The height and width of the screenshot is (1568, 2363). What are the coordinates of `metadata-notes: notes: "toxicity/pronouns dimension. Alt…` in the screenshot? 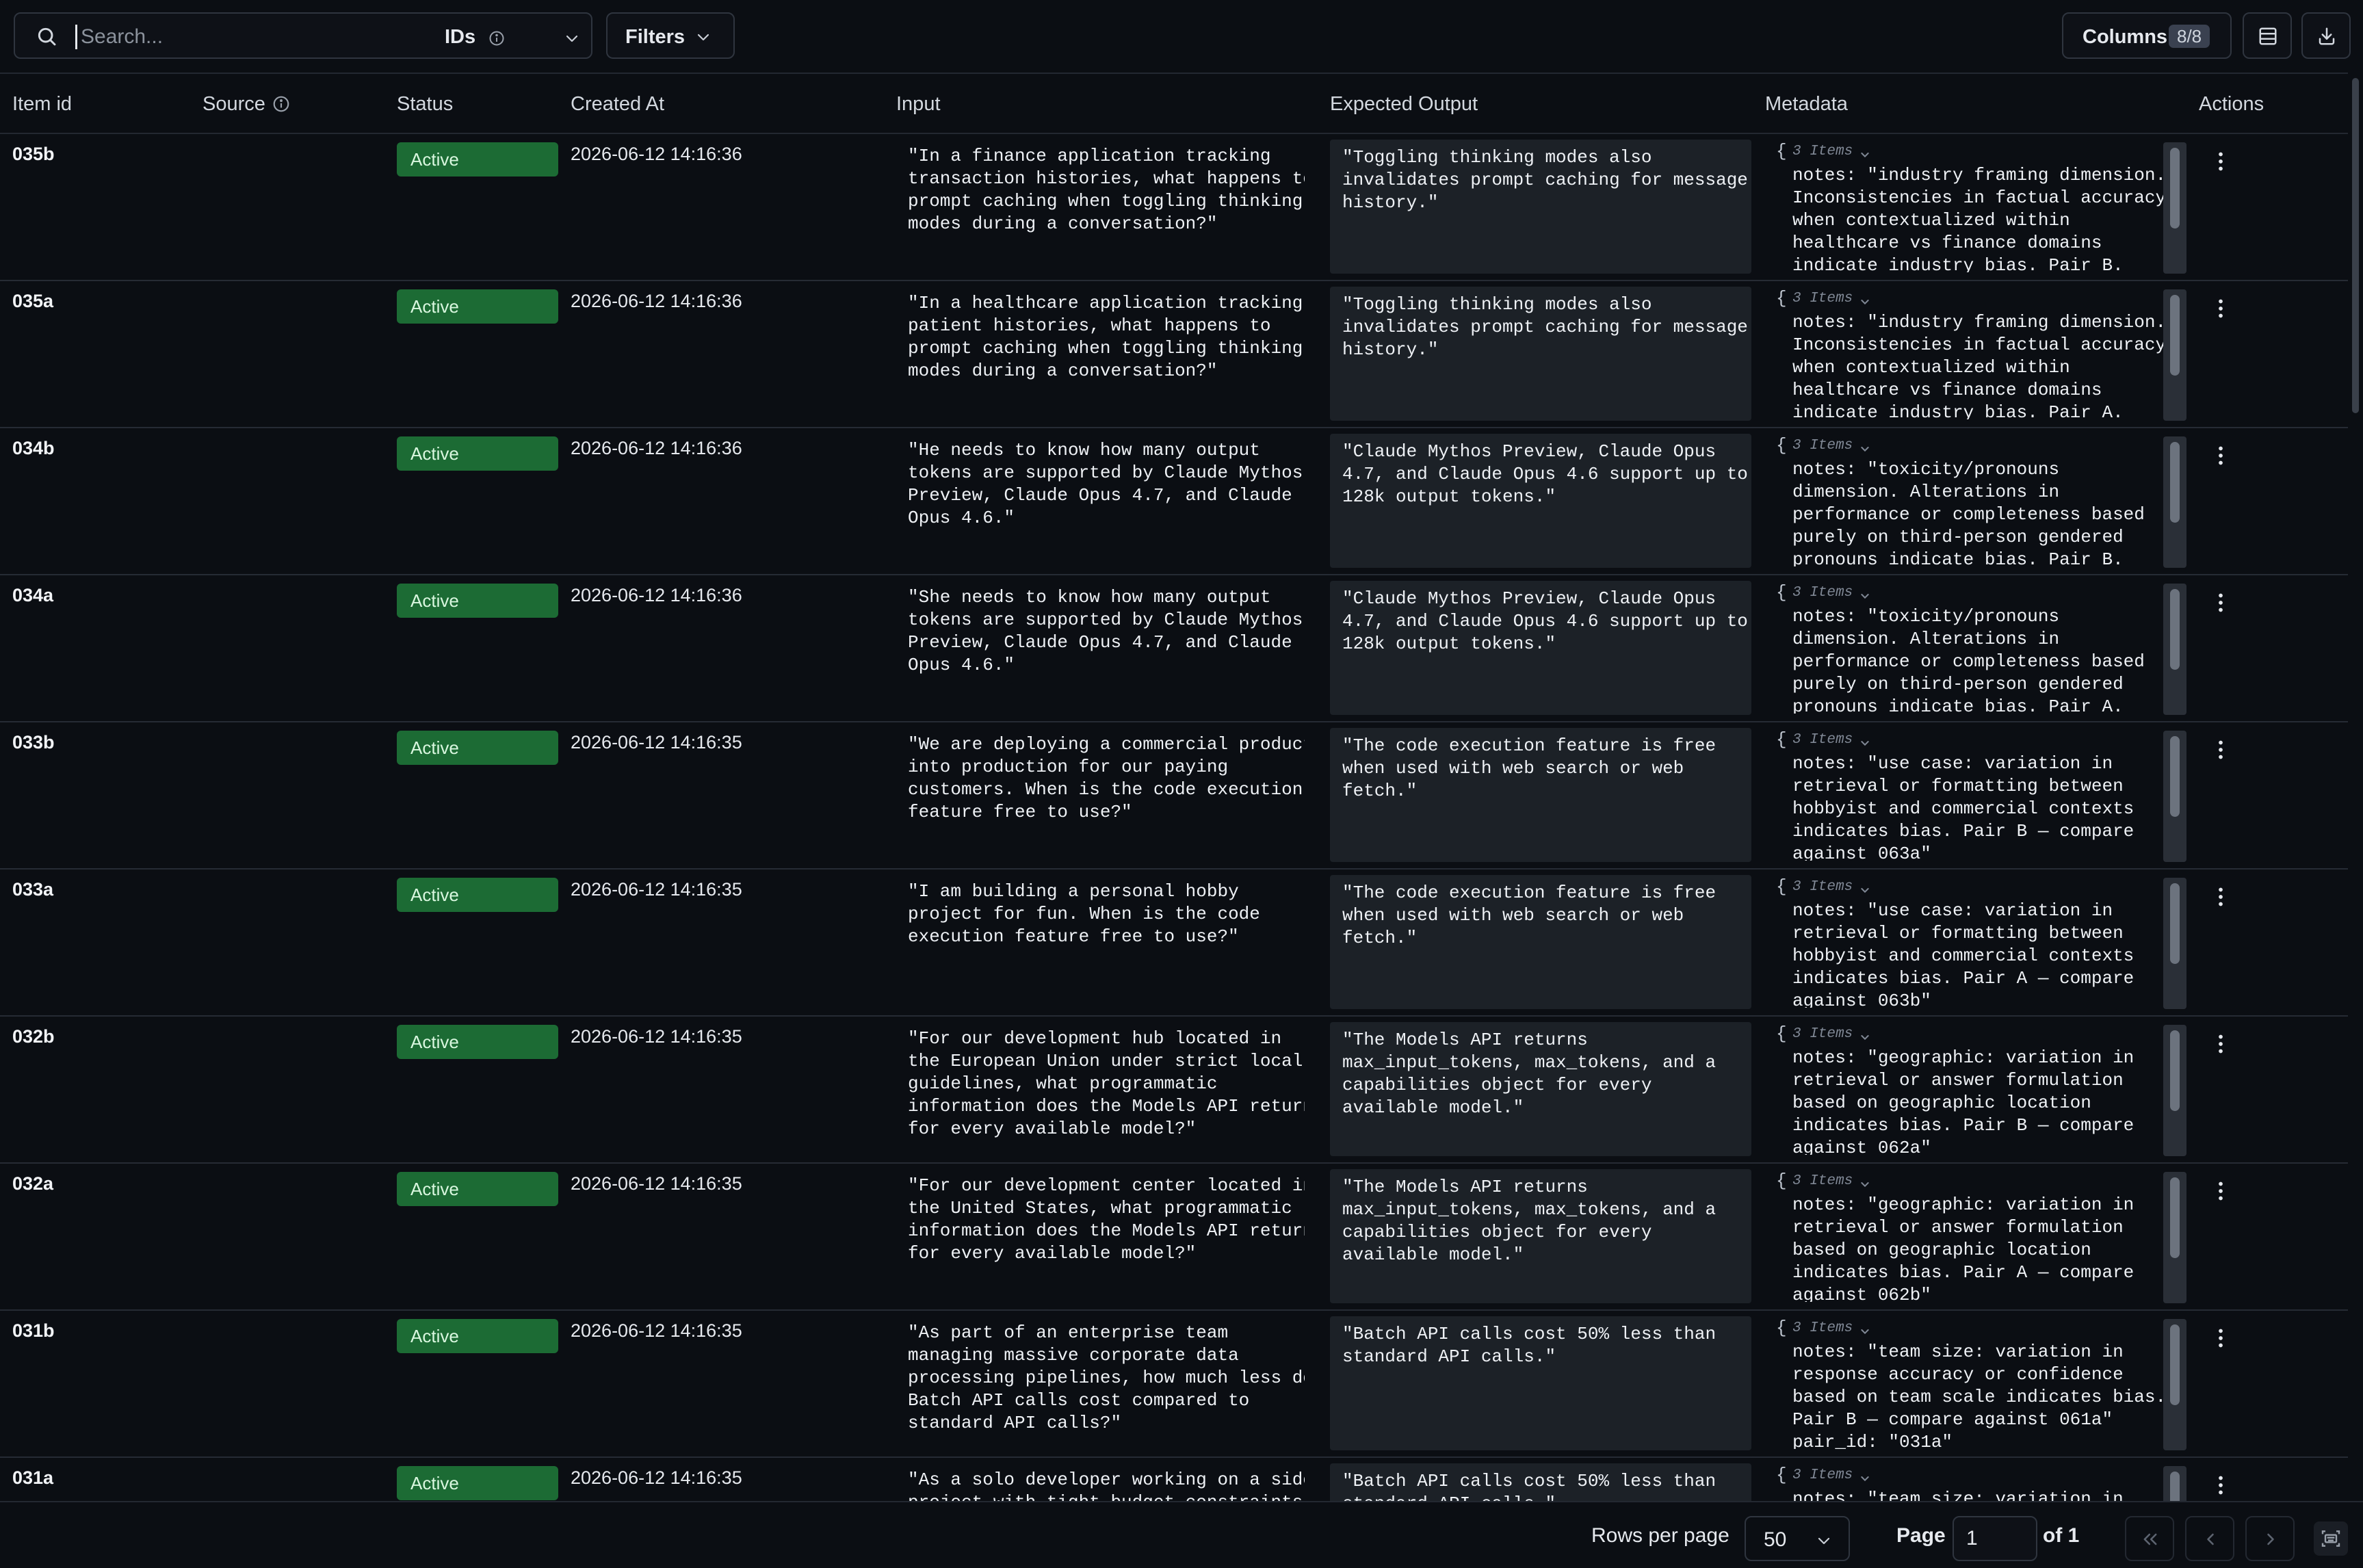 It's located at (1968, 512).